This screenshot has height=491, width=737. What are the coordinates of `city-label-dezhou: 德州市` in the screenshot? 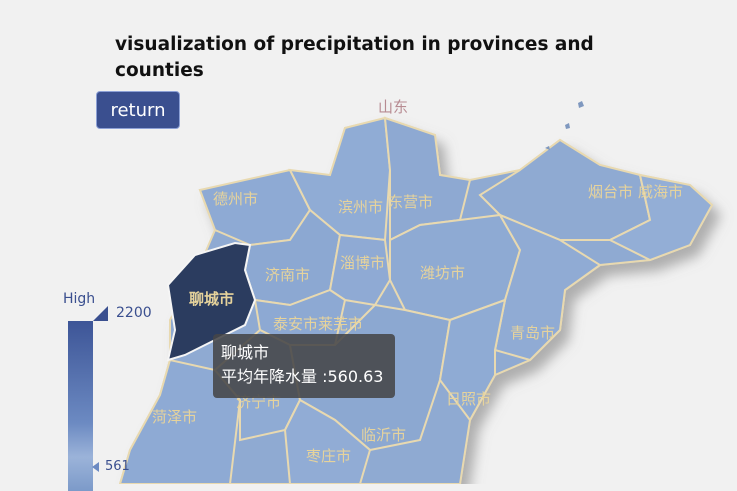 It's located at (236, 199).